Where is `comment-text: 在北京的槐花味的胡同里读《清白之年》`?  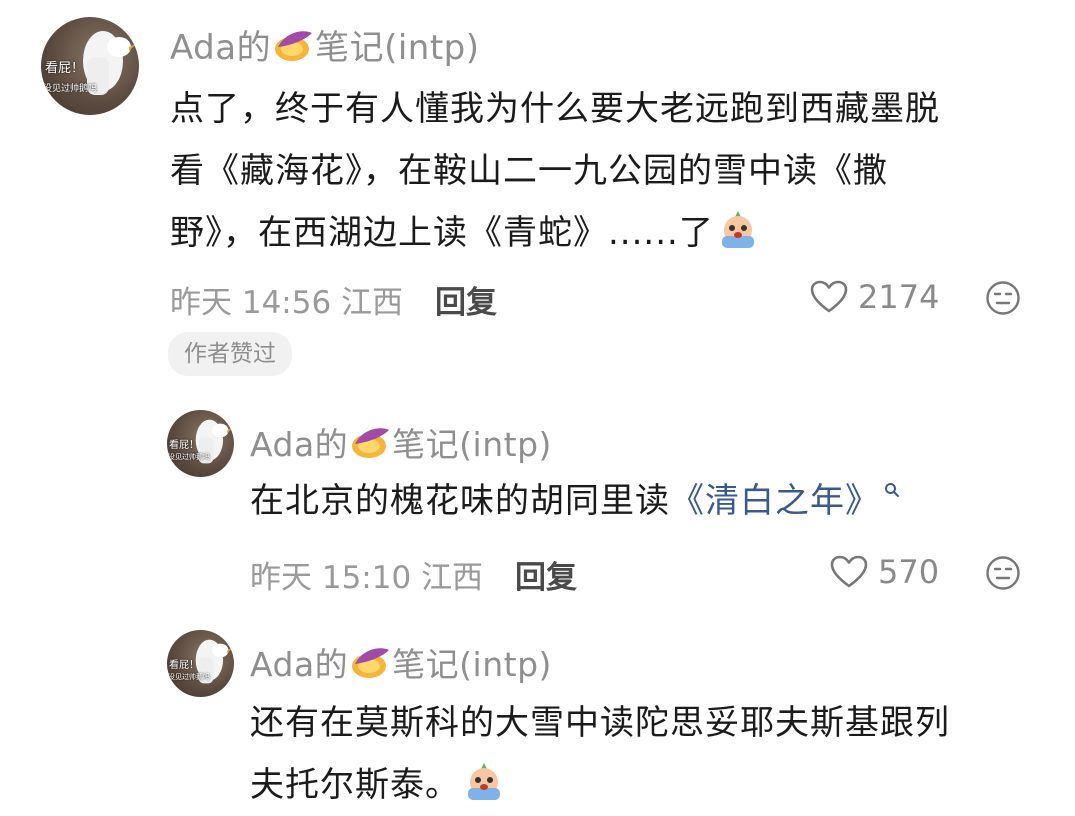
comment-text: 在北京的槐花味的胡同里读《清白之年》 is located at coordinates (650, 501).